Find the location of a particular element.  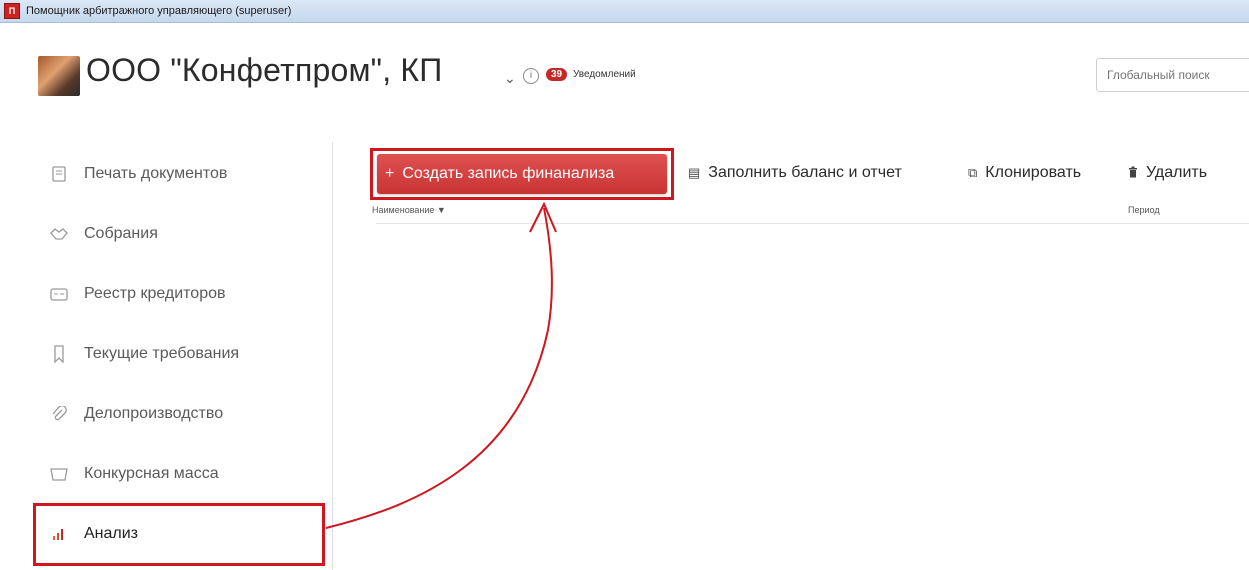

clone-button: ⧉ Клонировать is located at coordinates (1024, 173).